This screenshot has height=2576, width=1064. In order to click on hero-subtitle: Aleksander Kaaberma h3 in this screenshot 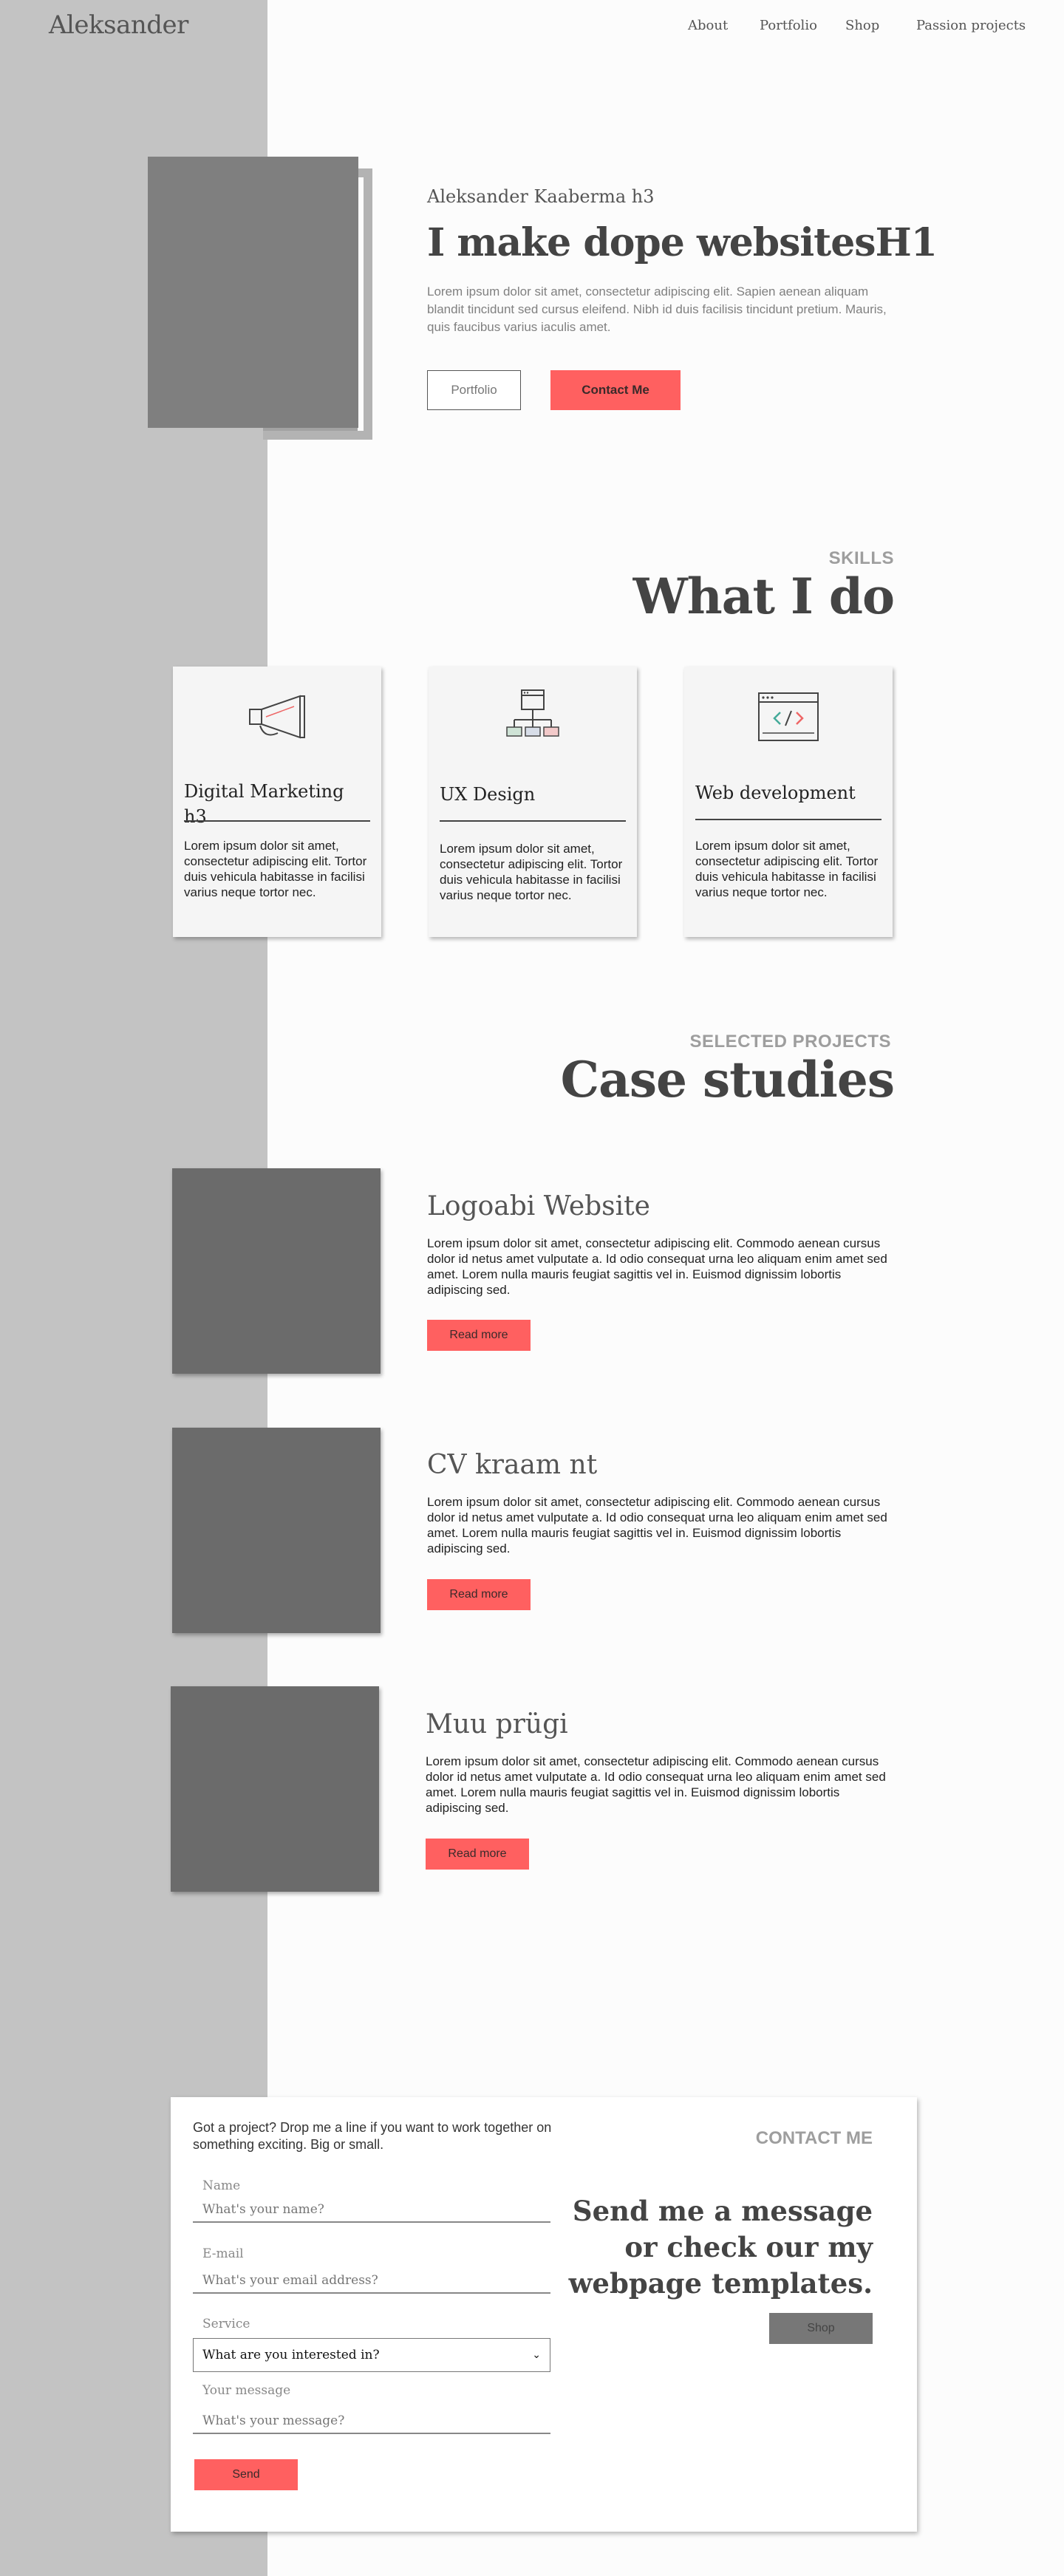, I will do `click(541, 196)`.